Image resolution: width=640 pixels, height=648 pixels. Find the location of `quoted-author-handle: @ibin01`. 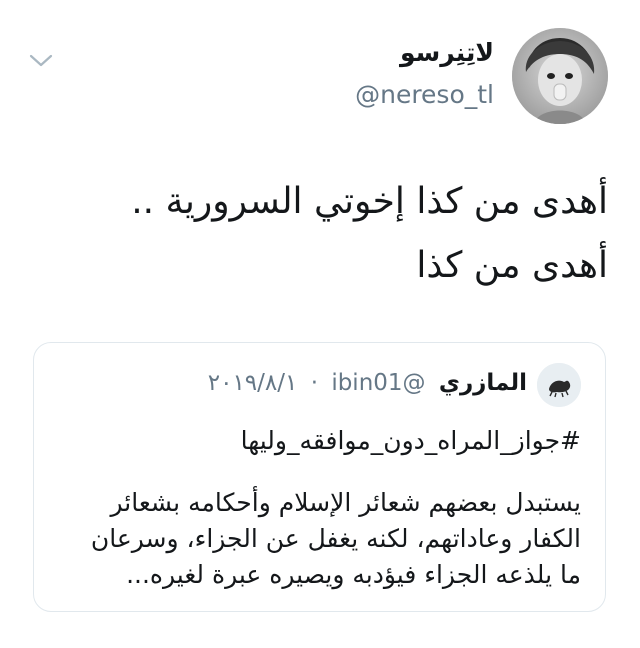

quoted-author-handle: @ibin01 is located at coordinates (378, 383).